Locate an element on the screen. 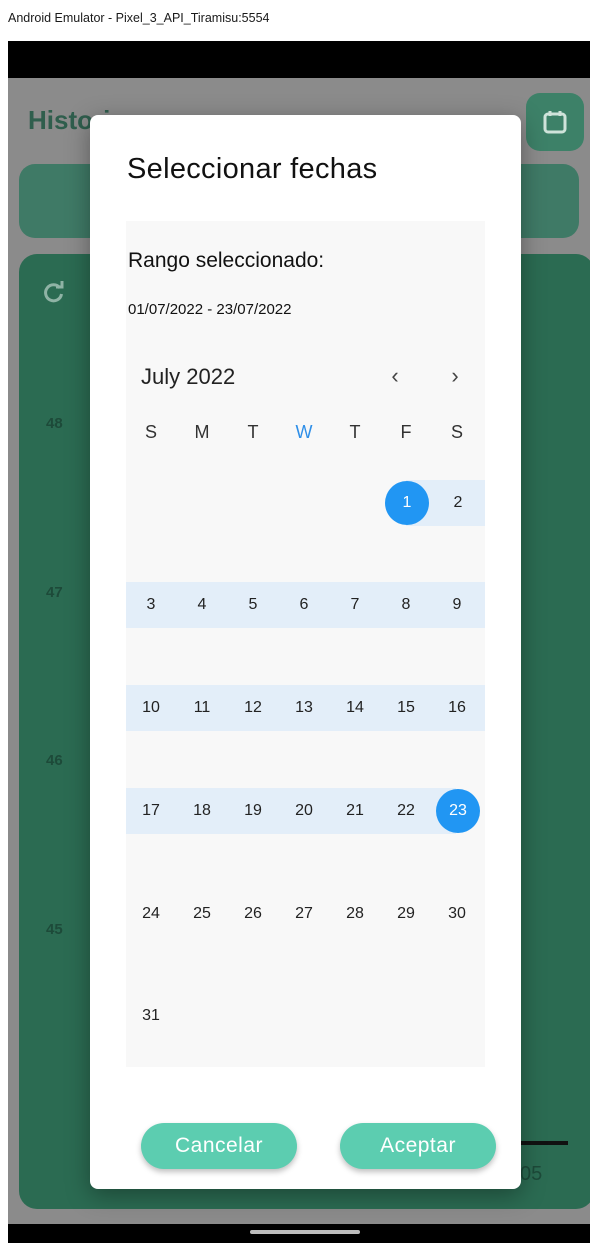 The width and height of the screenshot is (600, 1243). day-cell: 17 is located at coordinates (151, 811).